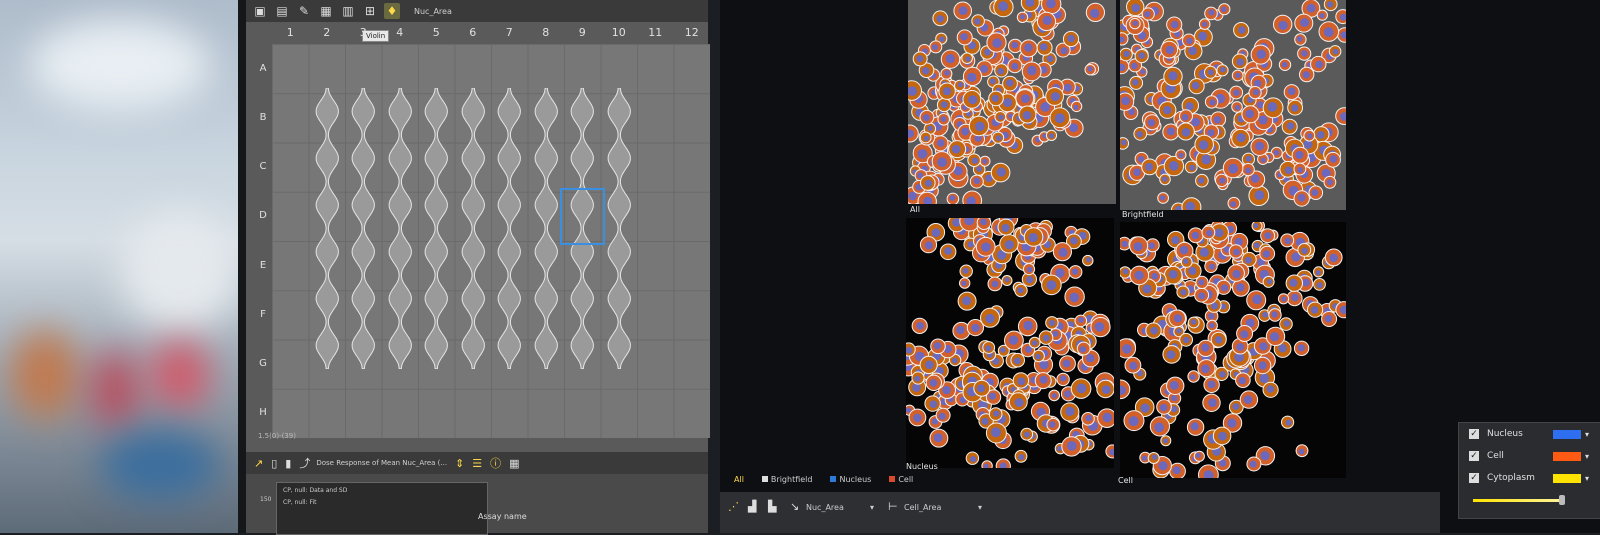 This screenshot has height=535, width=1600. What do you see at coordinates (1495, 456) in the screenshot?
I see `legend-name: Cell` at bounding box center [1495, 456].